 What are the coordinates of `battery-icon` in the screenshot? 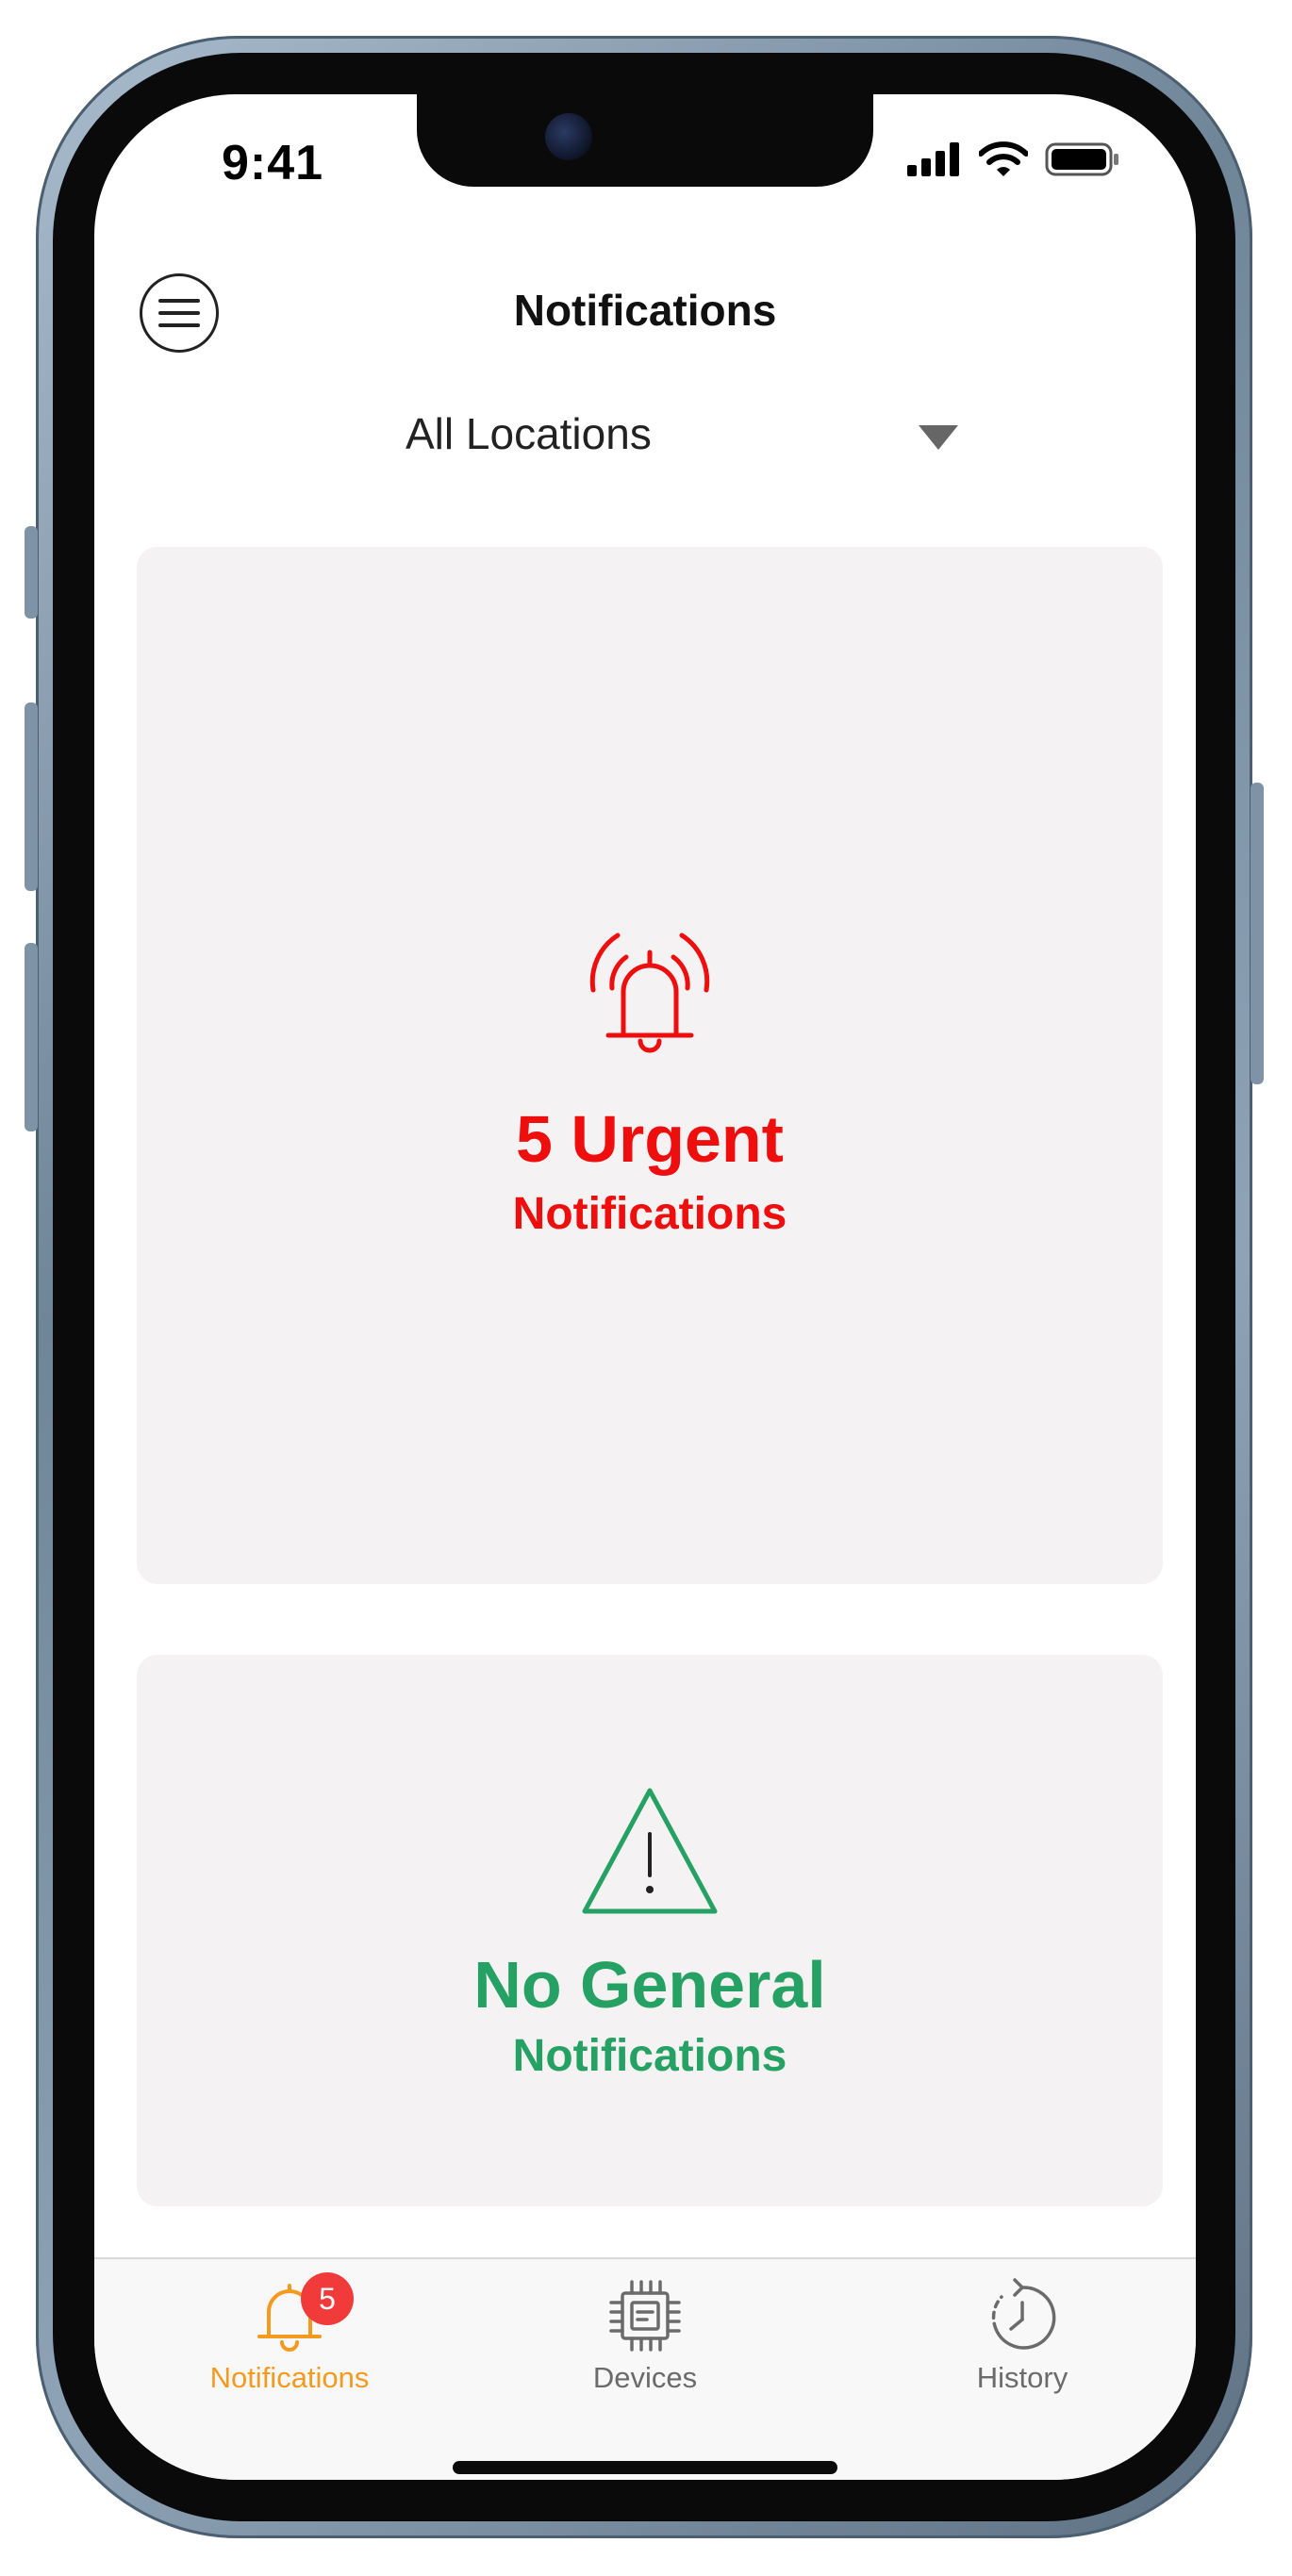 It's located at (1081, 159).